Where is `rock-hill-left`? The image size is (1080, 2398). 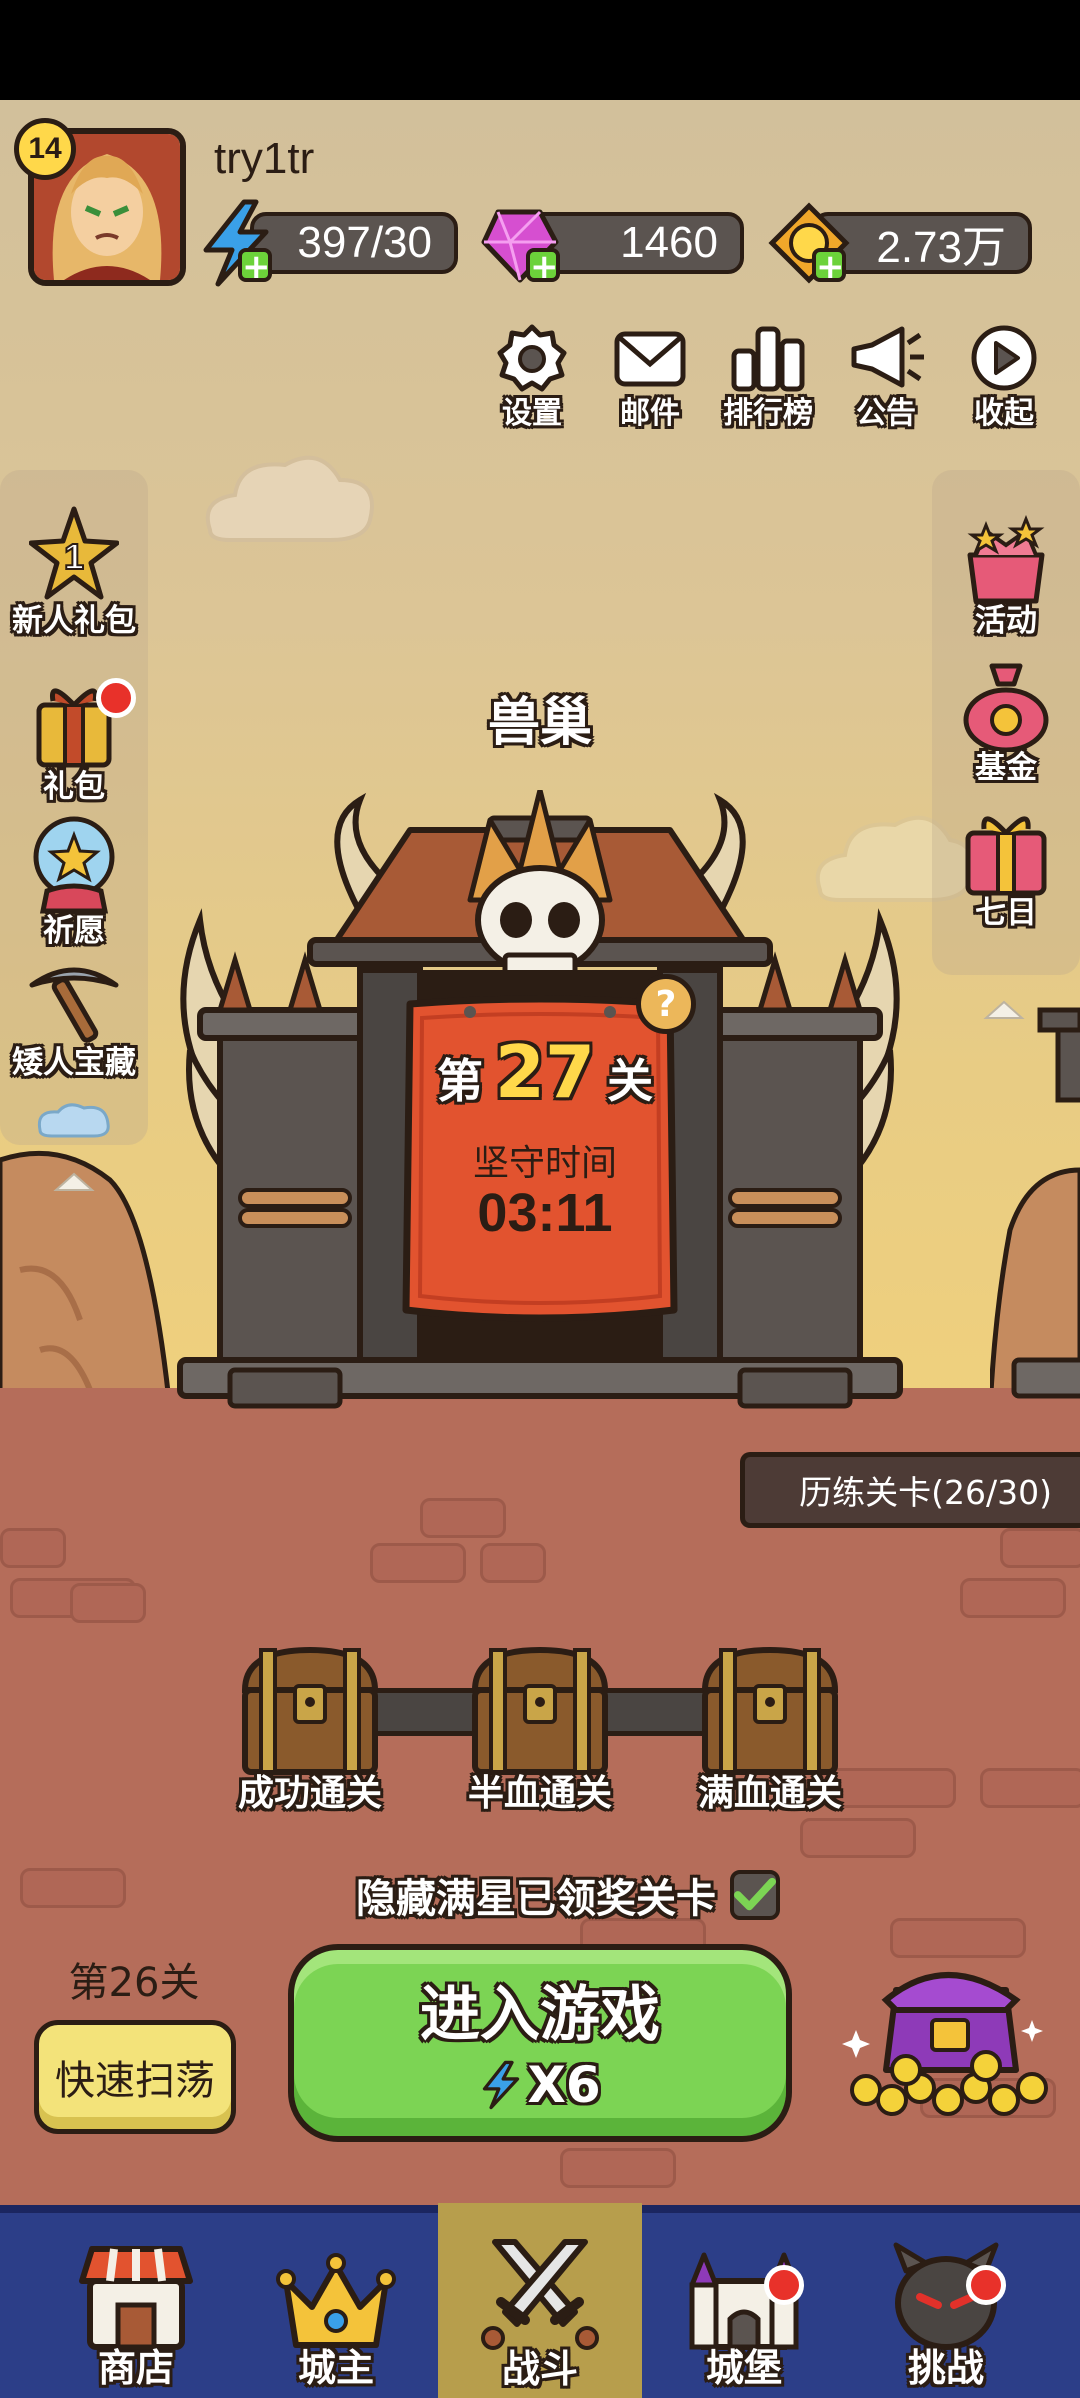 rock-hill-left is located at coordinates (86, 1280).